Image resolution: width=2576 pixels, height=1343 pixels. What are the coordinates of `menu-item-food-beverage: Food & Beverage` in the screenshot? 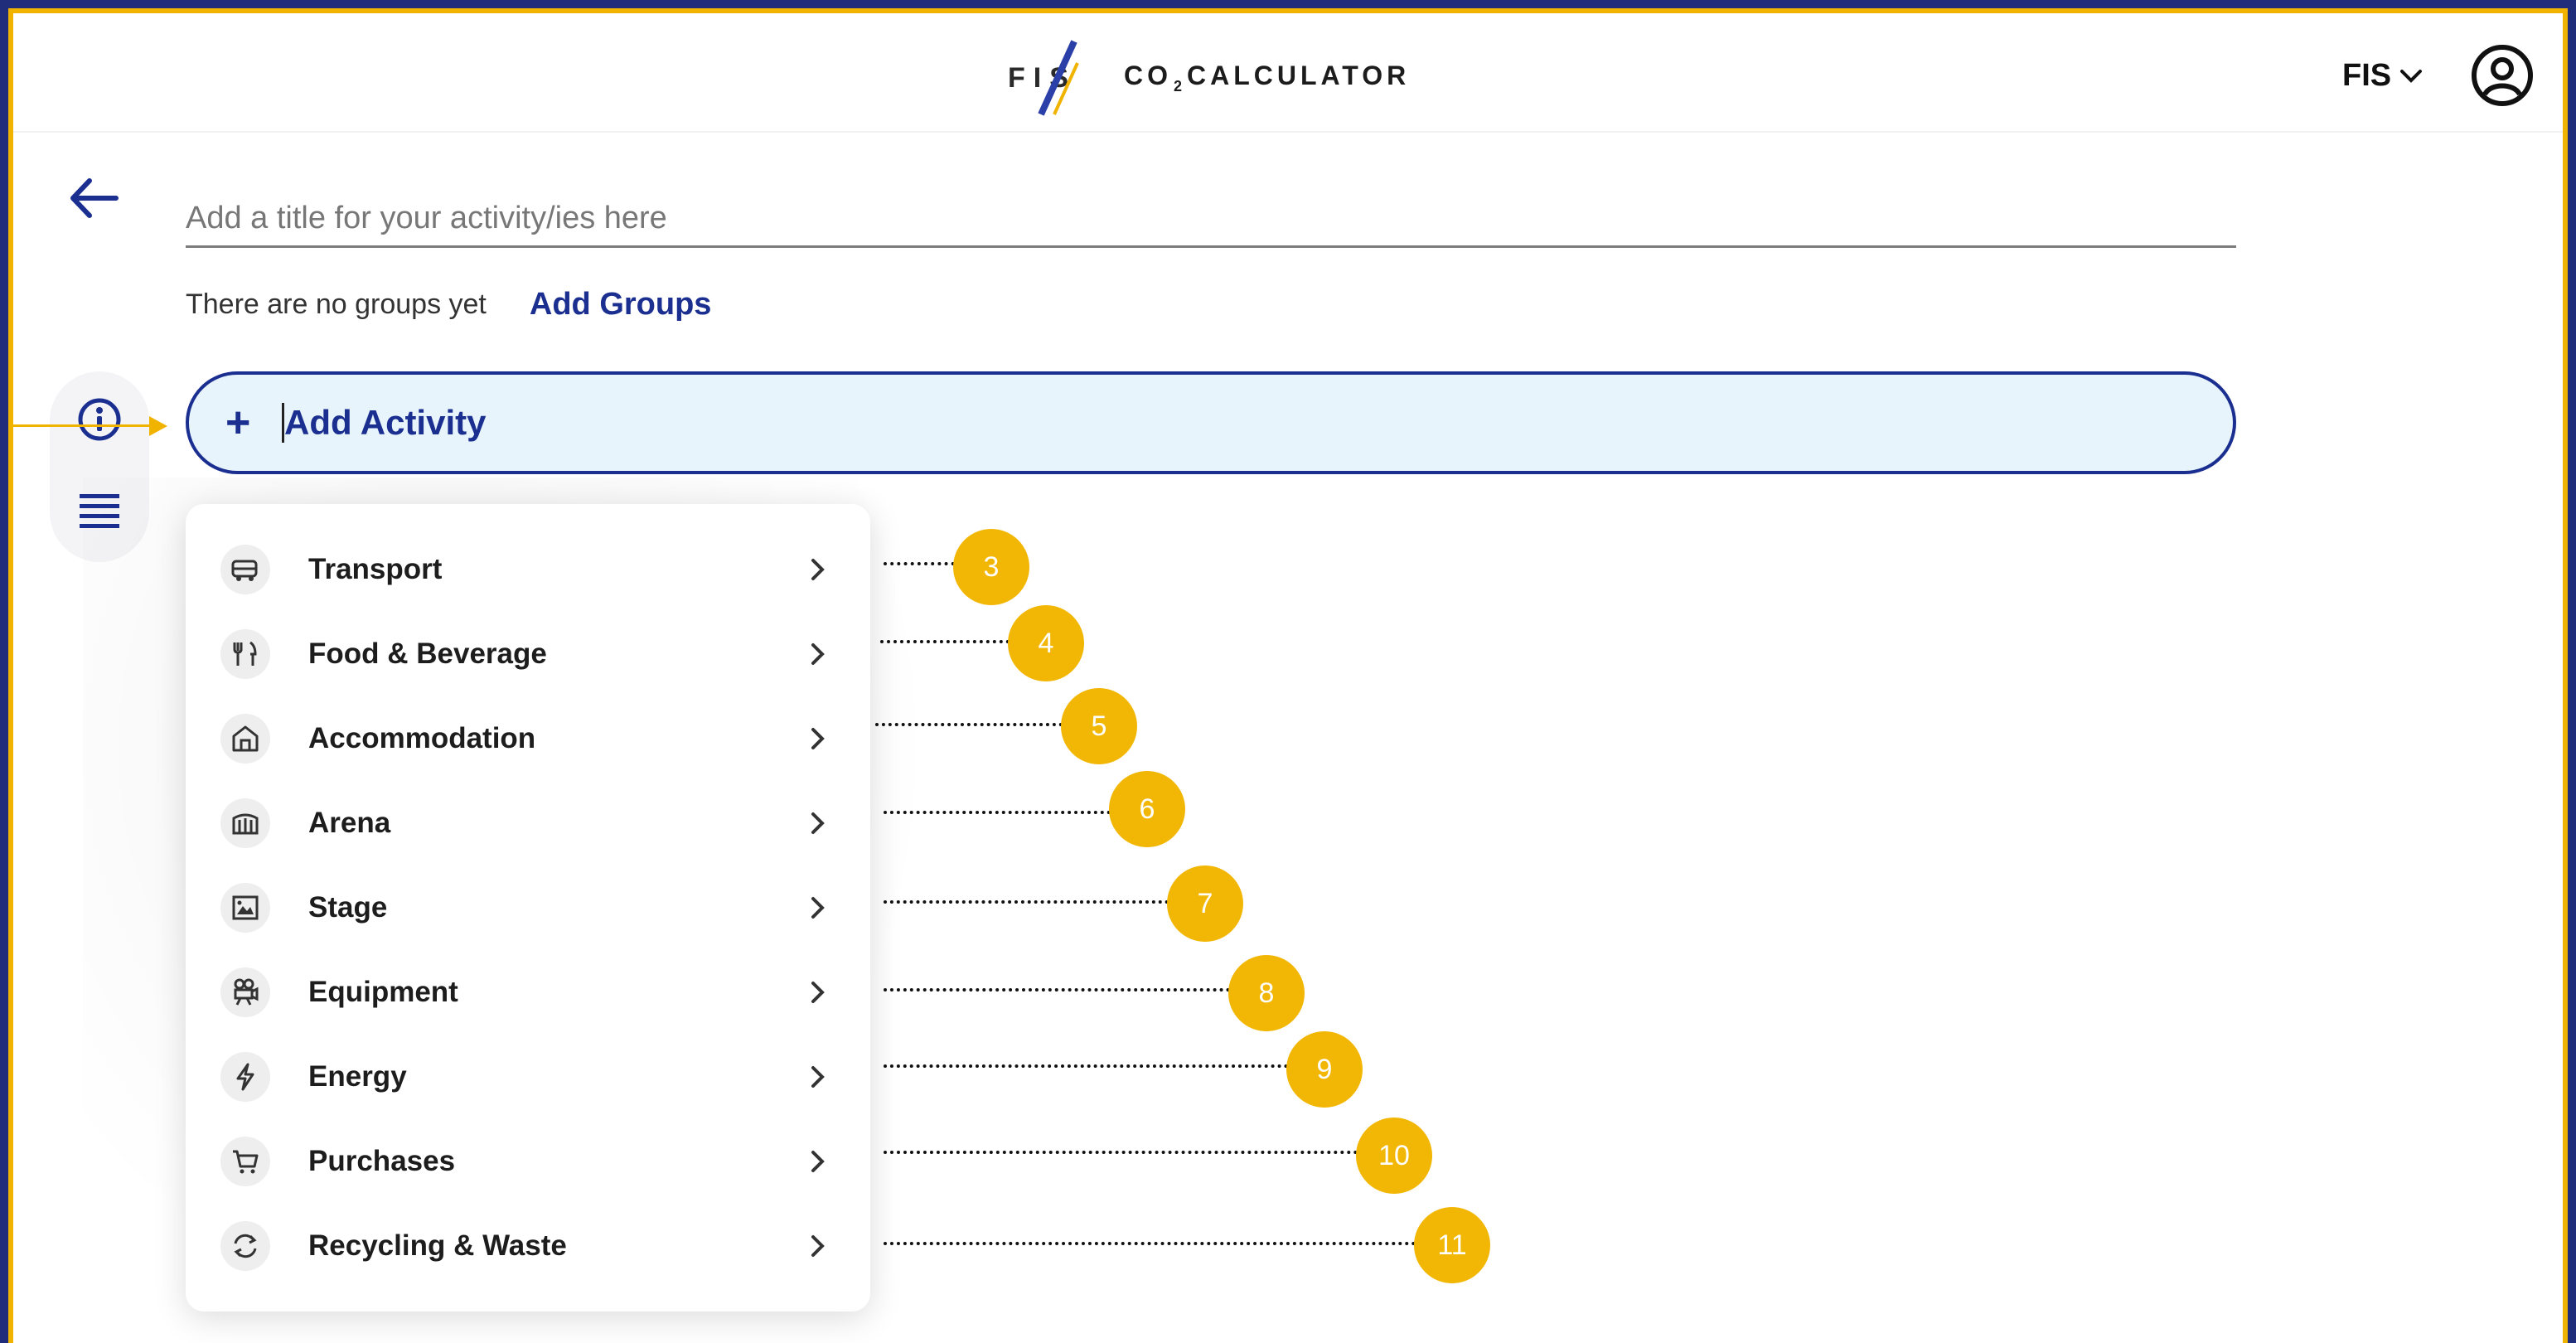 It's located at (528, 654).